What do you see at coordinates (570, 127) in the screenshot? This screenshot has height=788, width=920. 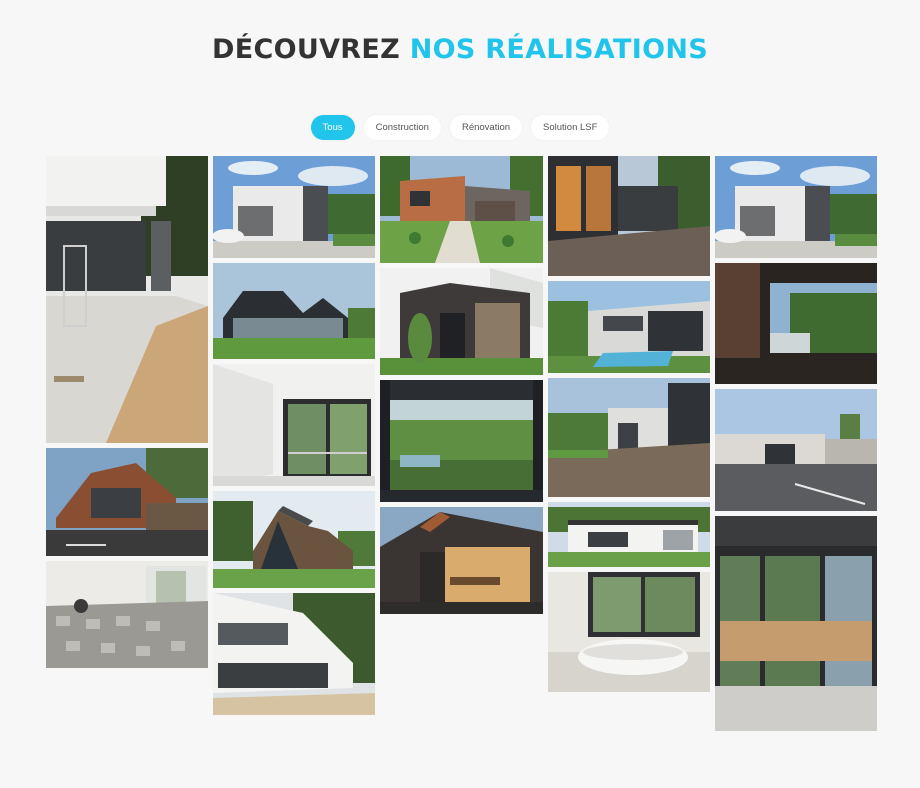 I see `filter-lsf-button: Solution LSF` at bounding box center [570, 127].